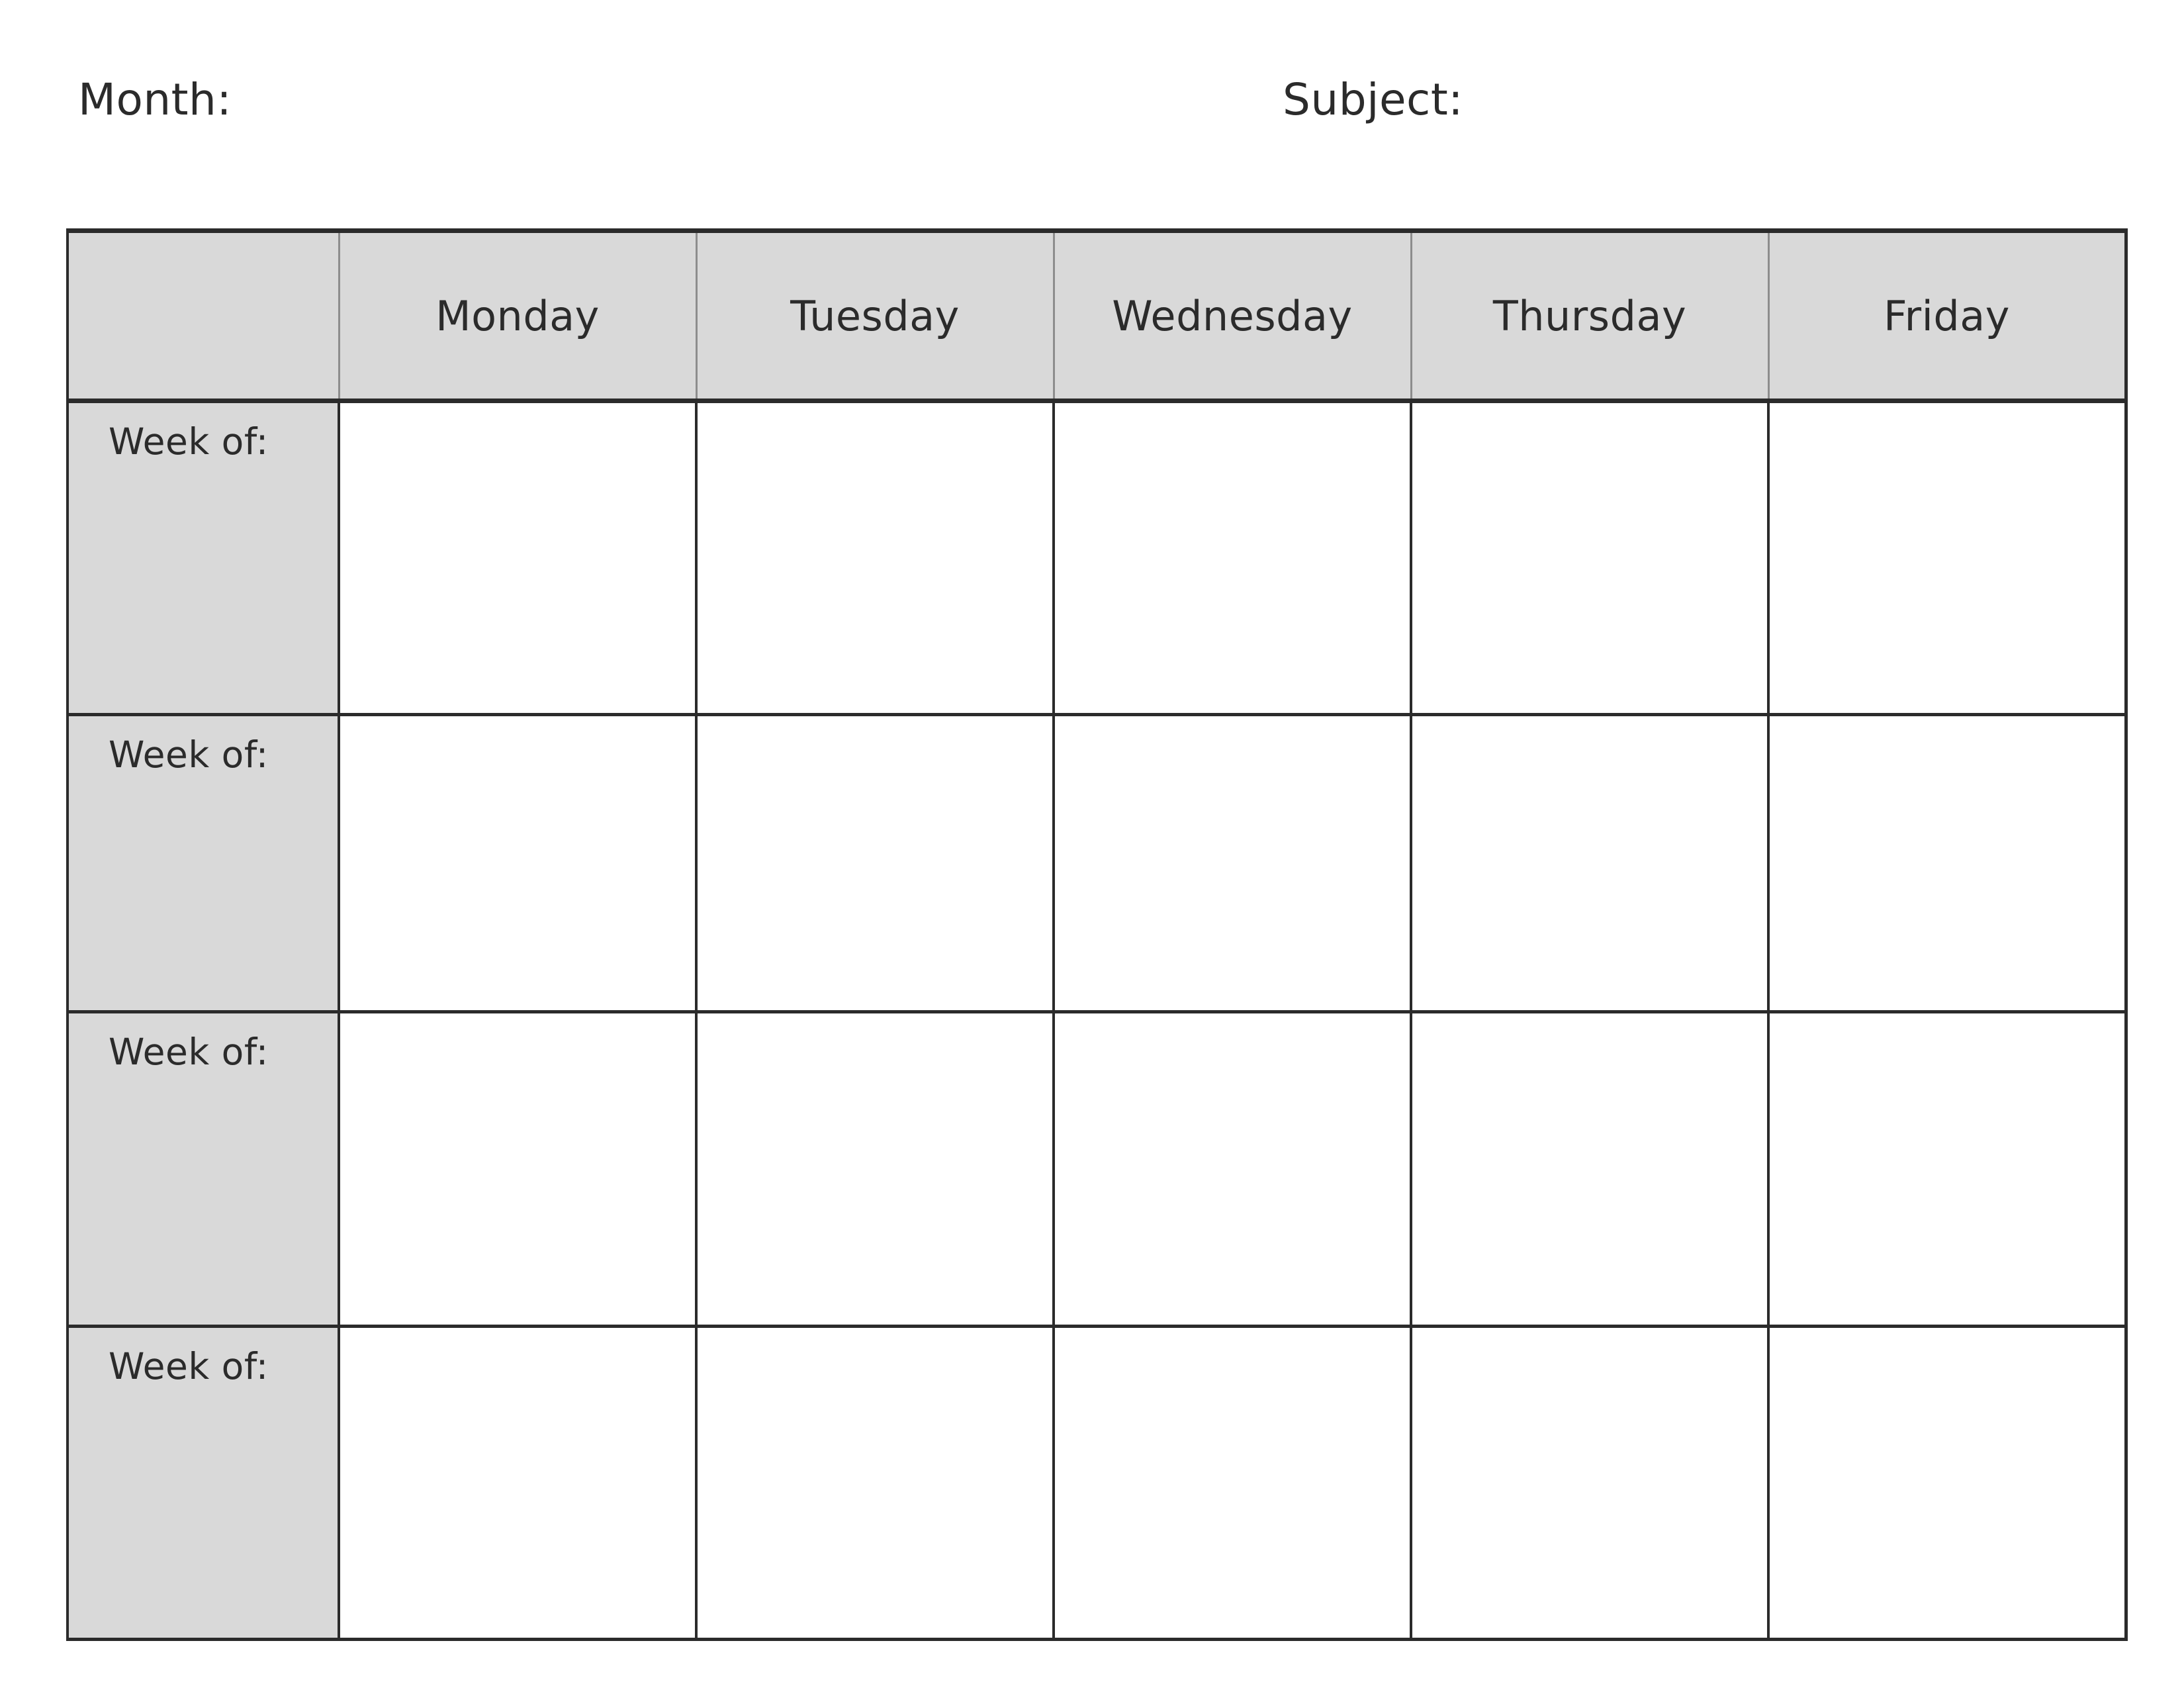  Describe the element at coordinates (203, 1169) in the screenshot. I see `week-of-label-cell-3: Week of:` at that location.